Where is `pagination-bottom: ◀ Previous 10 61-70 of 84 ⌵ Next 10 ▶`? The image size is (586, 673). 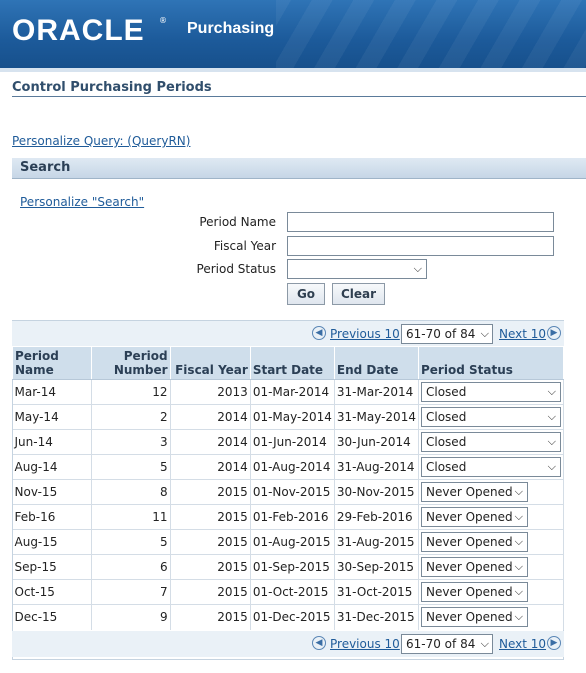 pagination-bottom: ◀ Previous 10 61-70 of 84 ⌵ Next 10 ▶ is located at coordinates (288, 644).